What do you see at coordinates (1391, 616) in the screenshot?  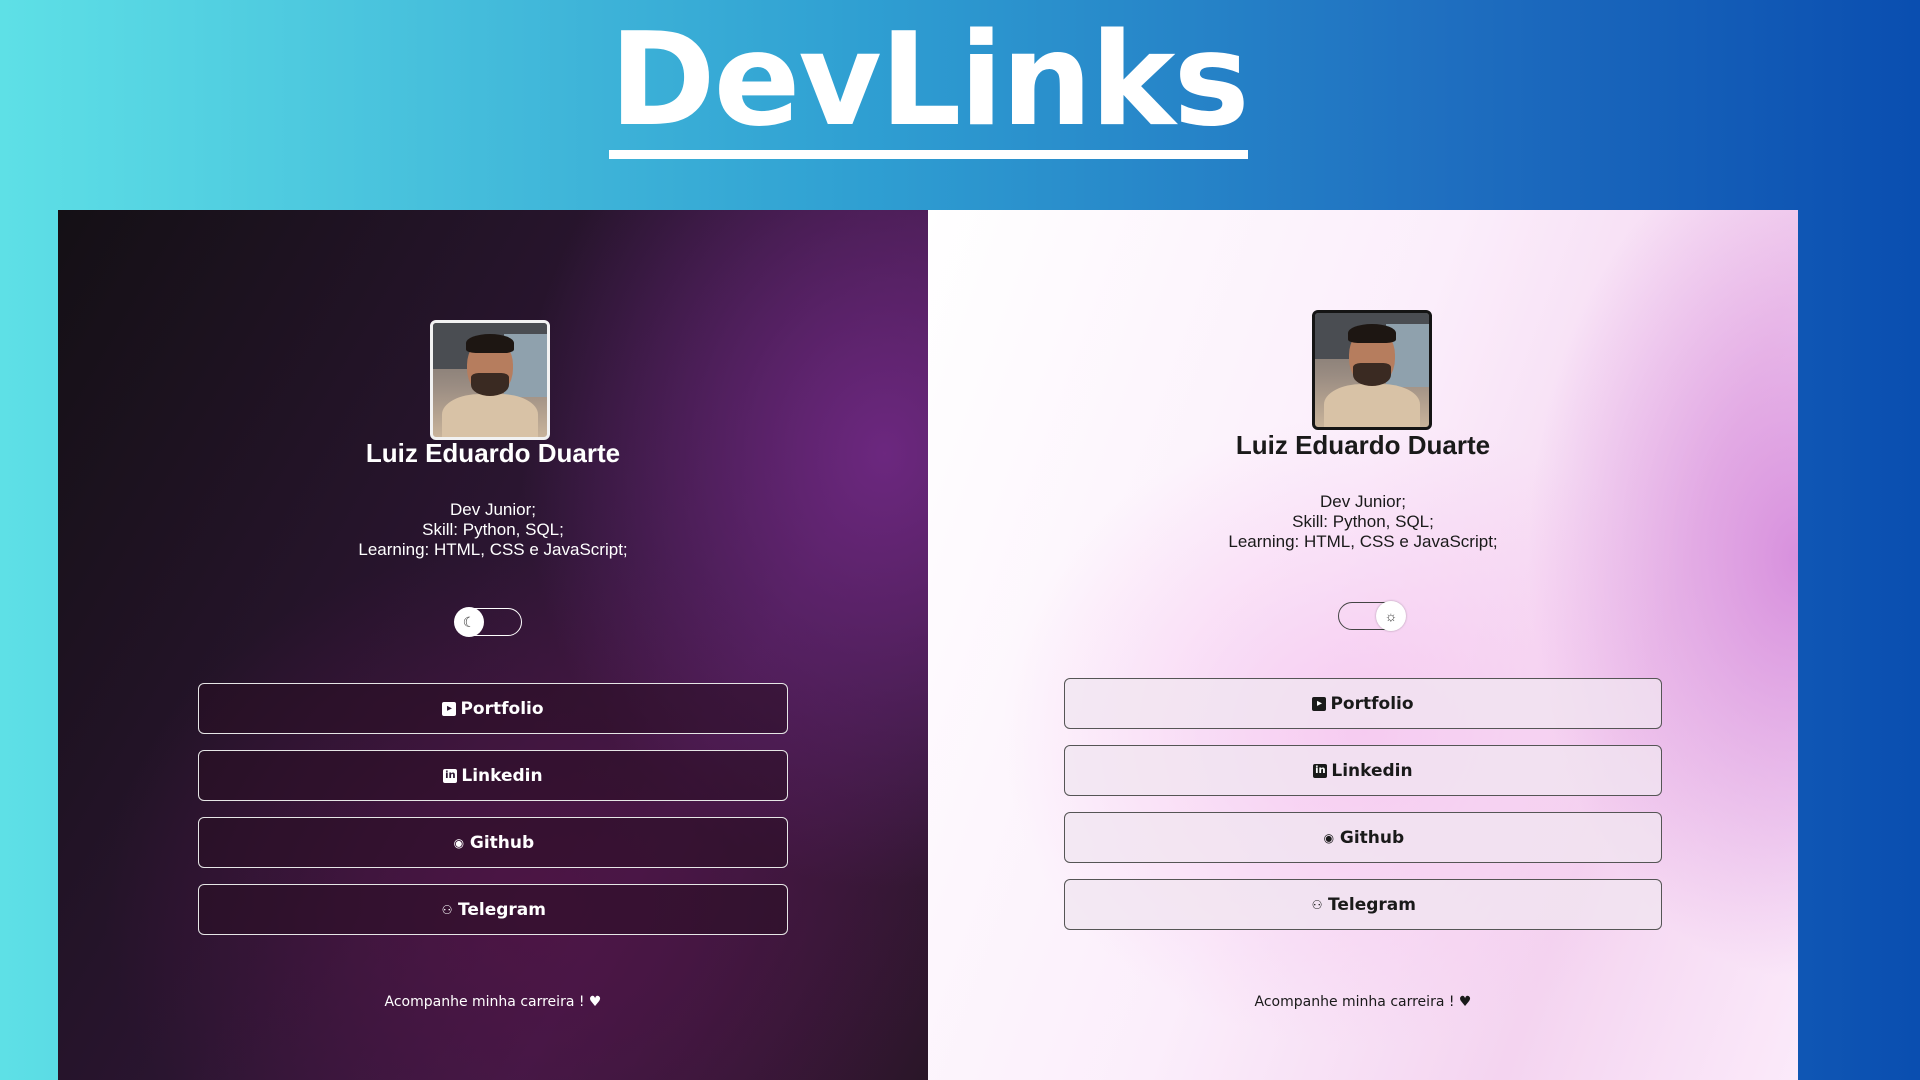 I see `sun-icon: ☼` at bounding box center [1391, 616].